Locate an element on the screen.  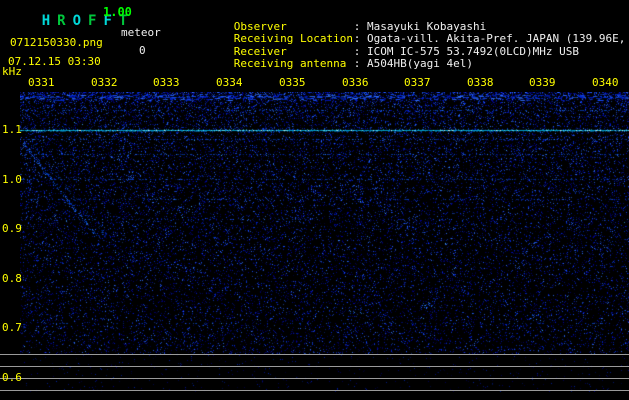
datetime-label: 07.12.15 03:30 is located at coordinates (54, 61).